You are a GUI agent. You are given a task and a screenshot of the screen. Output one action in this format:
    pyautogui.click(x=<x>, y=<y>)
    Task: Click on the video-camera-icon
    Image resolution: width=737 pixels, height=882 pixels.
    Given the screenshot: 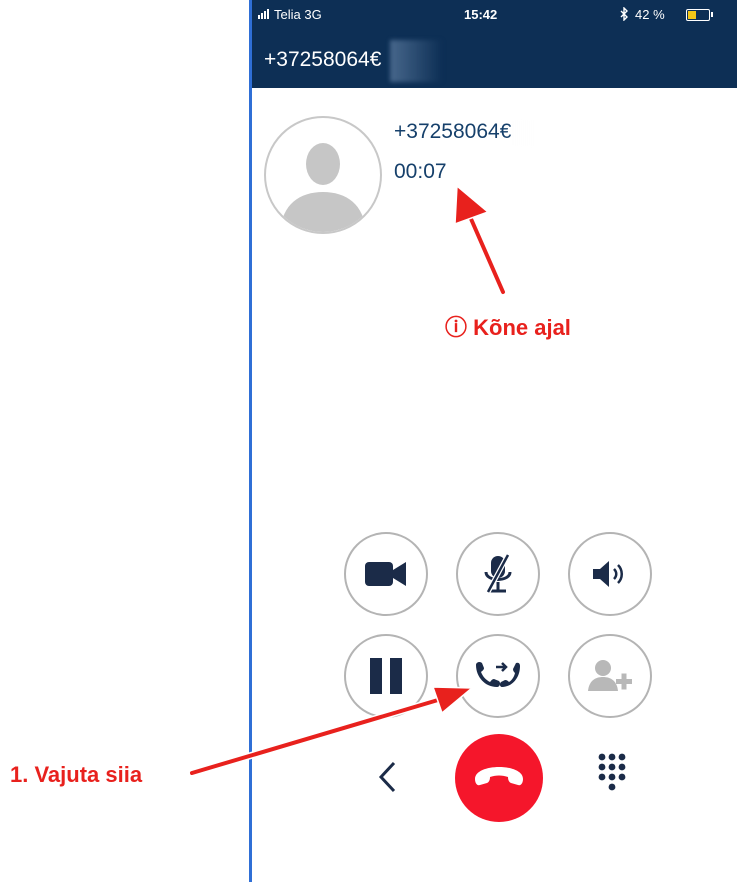 What is the action you would take?
    pyautogui.click(x=385, y=574)
    